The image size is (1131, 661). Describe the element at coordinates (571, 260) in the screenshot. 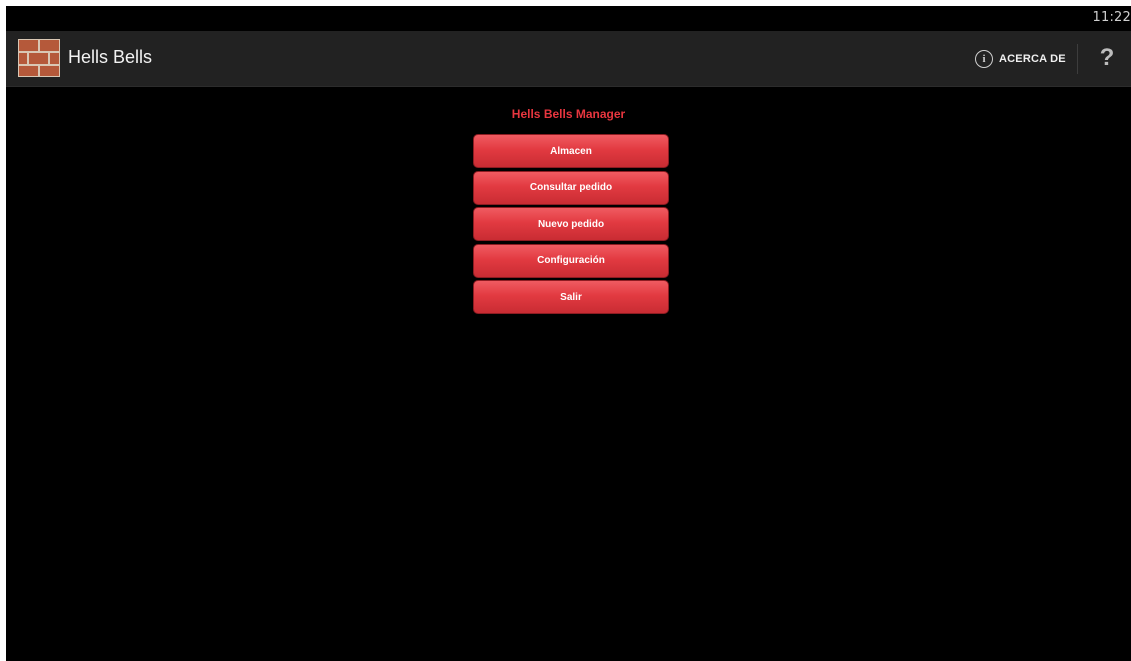

I see `configuracion-button: Configuración` at that location.